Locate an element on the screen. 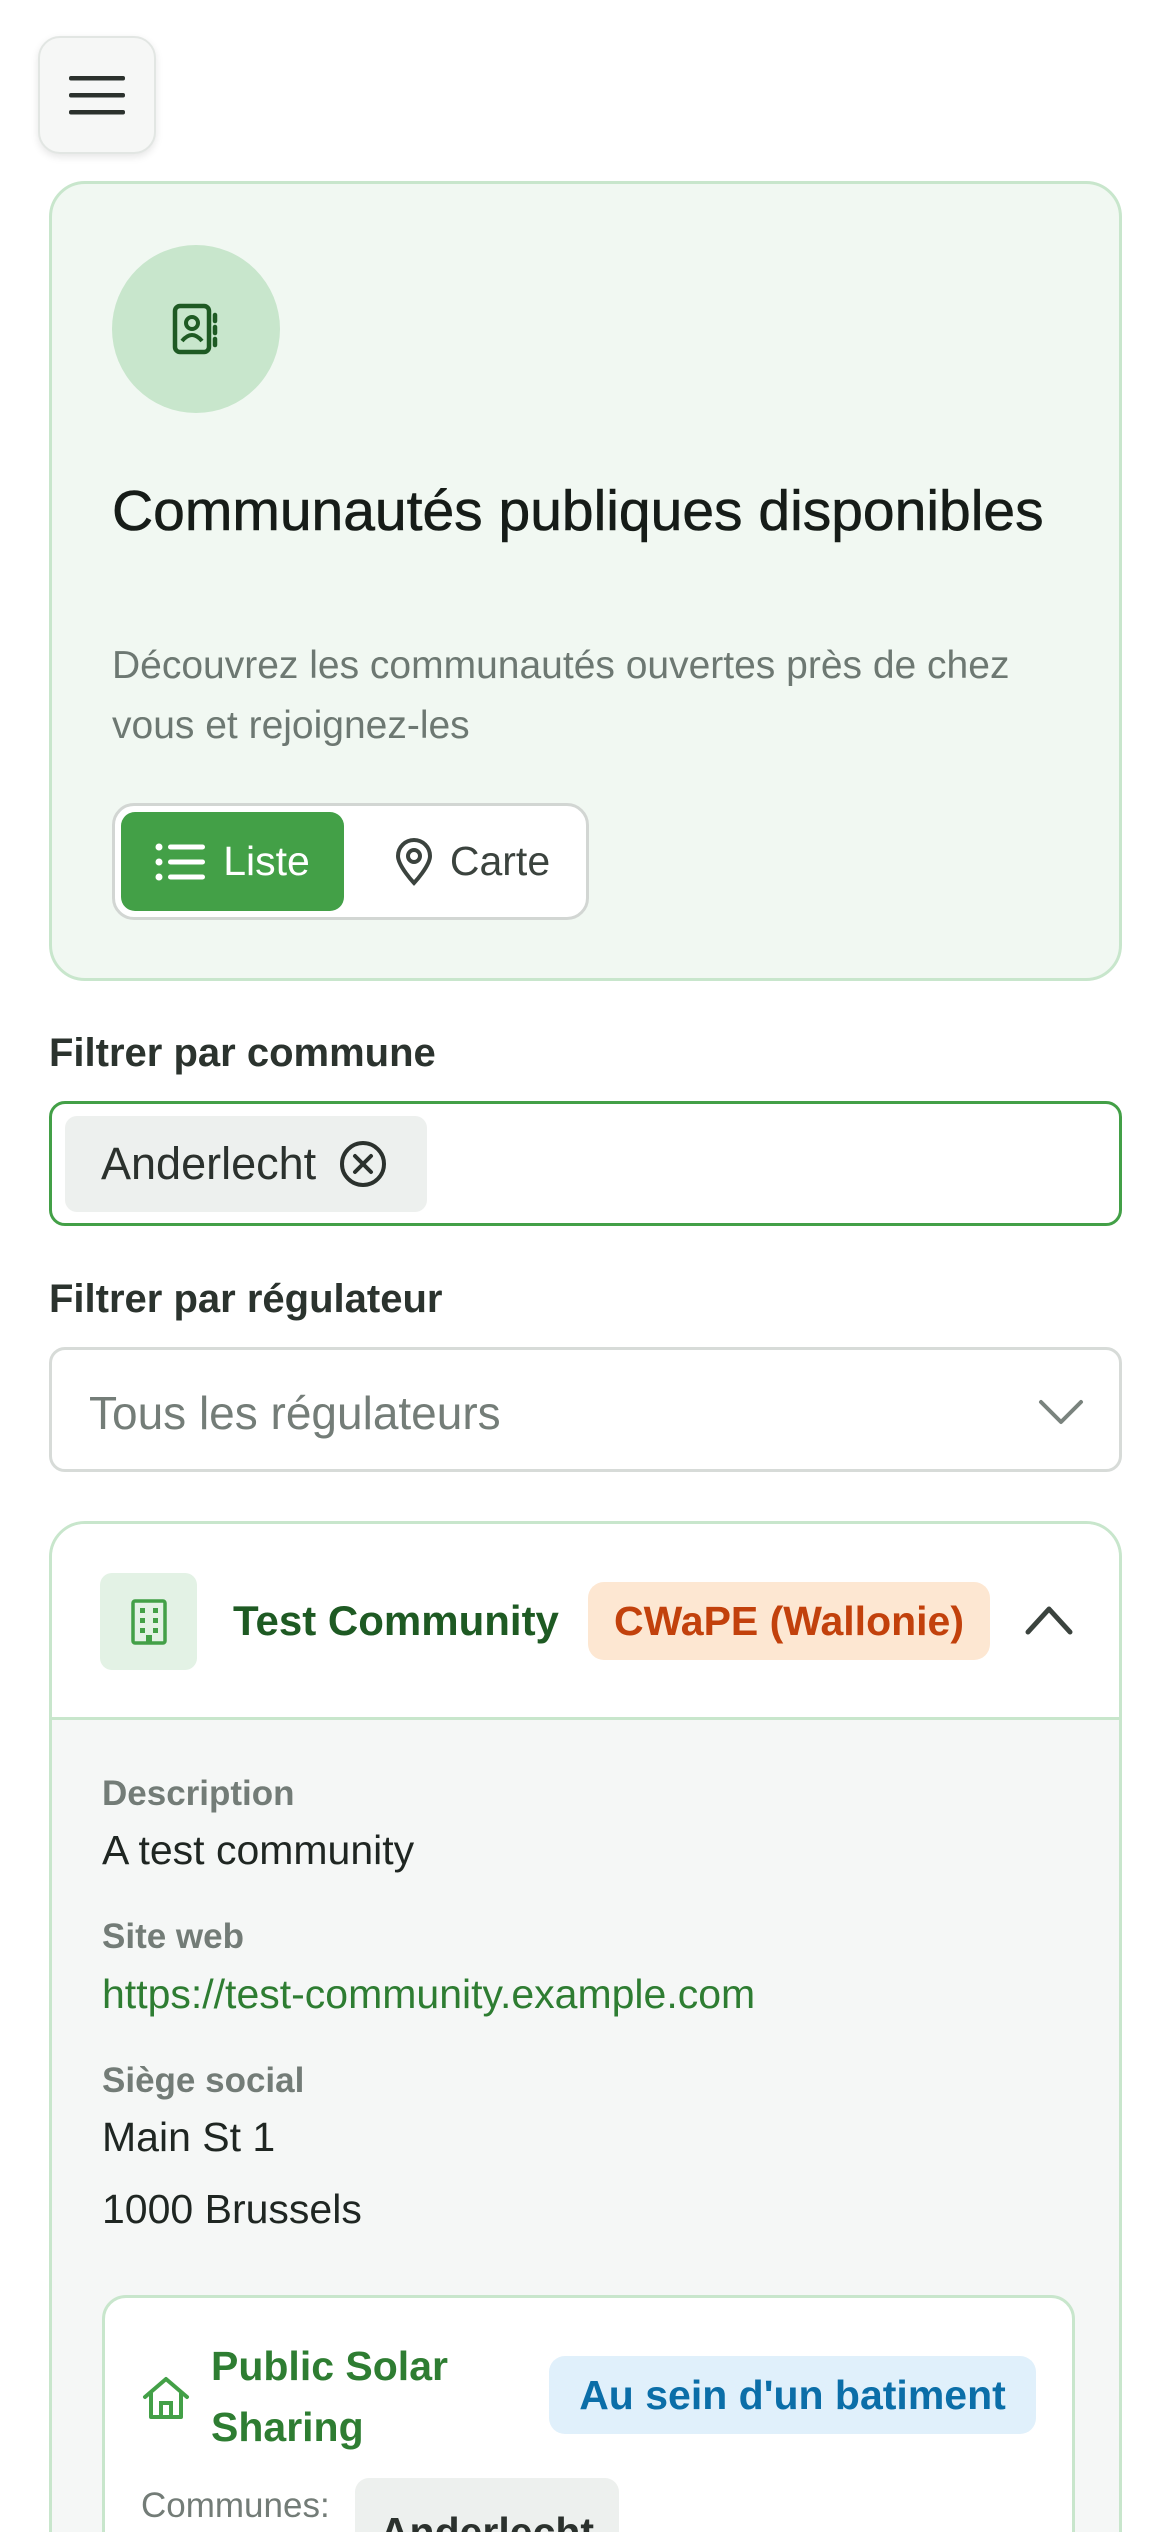  map-view-label: Carte is located at coordinates (500, 861).